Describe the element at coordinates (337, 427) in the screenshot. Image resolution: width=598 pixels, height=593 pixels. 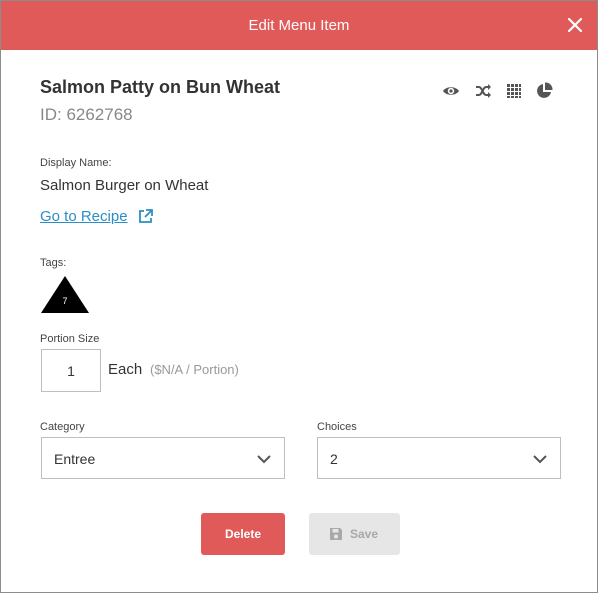
I see `choices-label: Choices` at that location.